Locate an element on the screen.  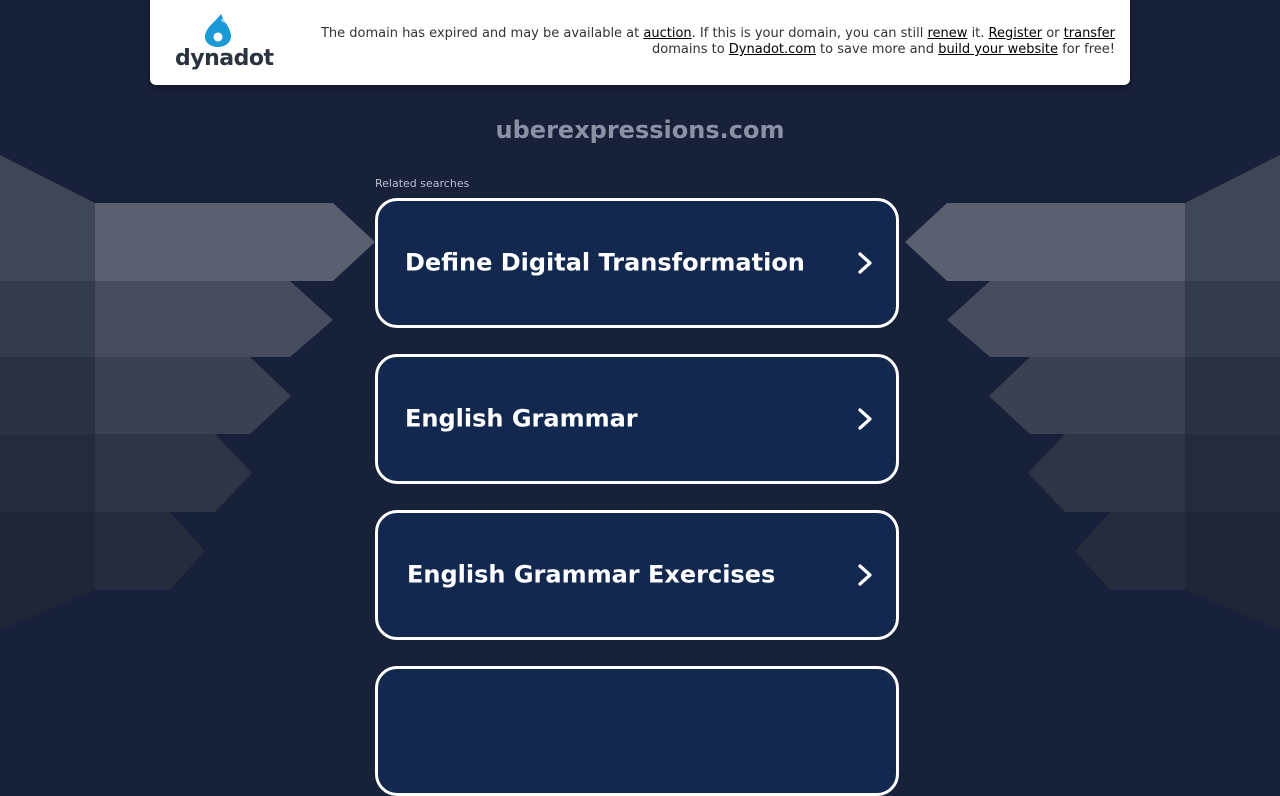
notice-text: to save more and is located at coordinates (877, 49).